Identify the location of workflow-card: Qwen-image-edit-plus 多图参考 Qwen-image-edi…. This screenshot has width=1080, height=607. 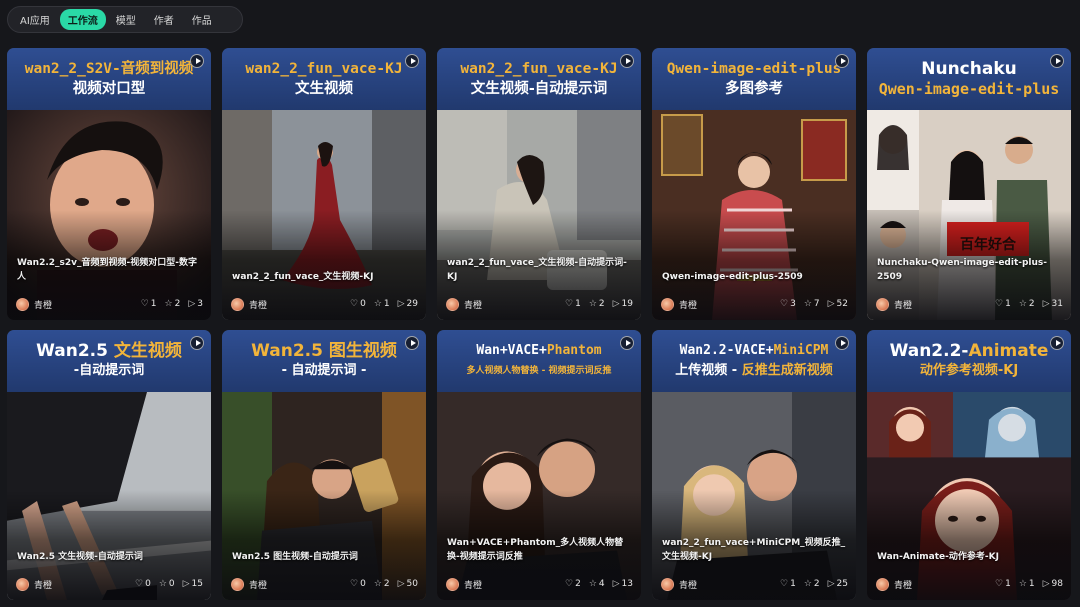
(754, 184).